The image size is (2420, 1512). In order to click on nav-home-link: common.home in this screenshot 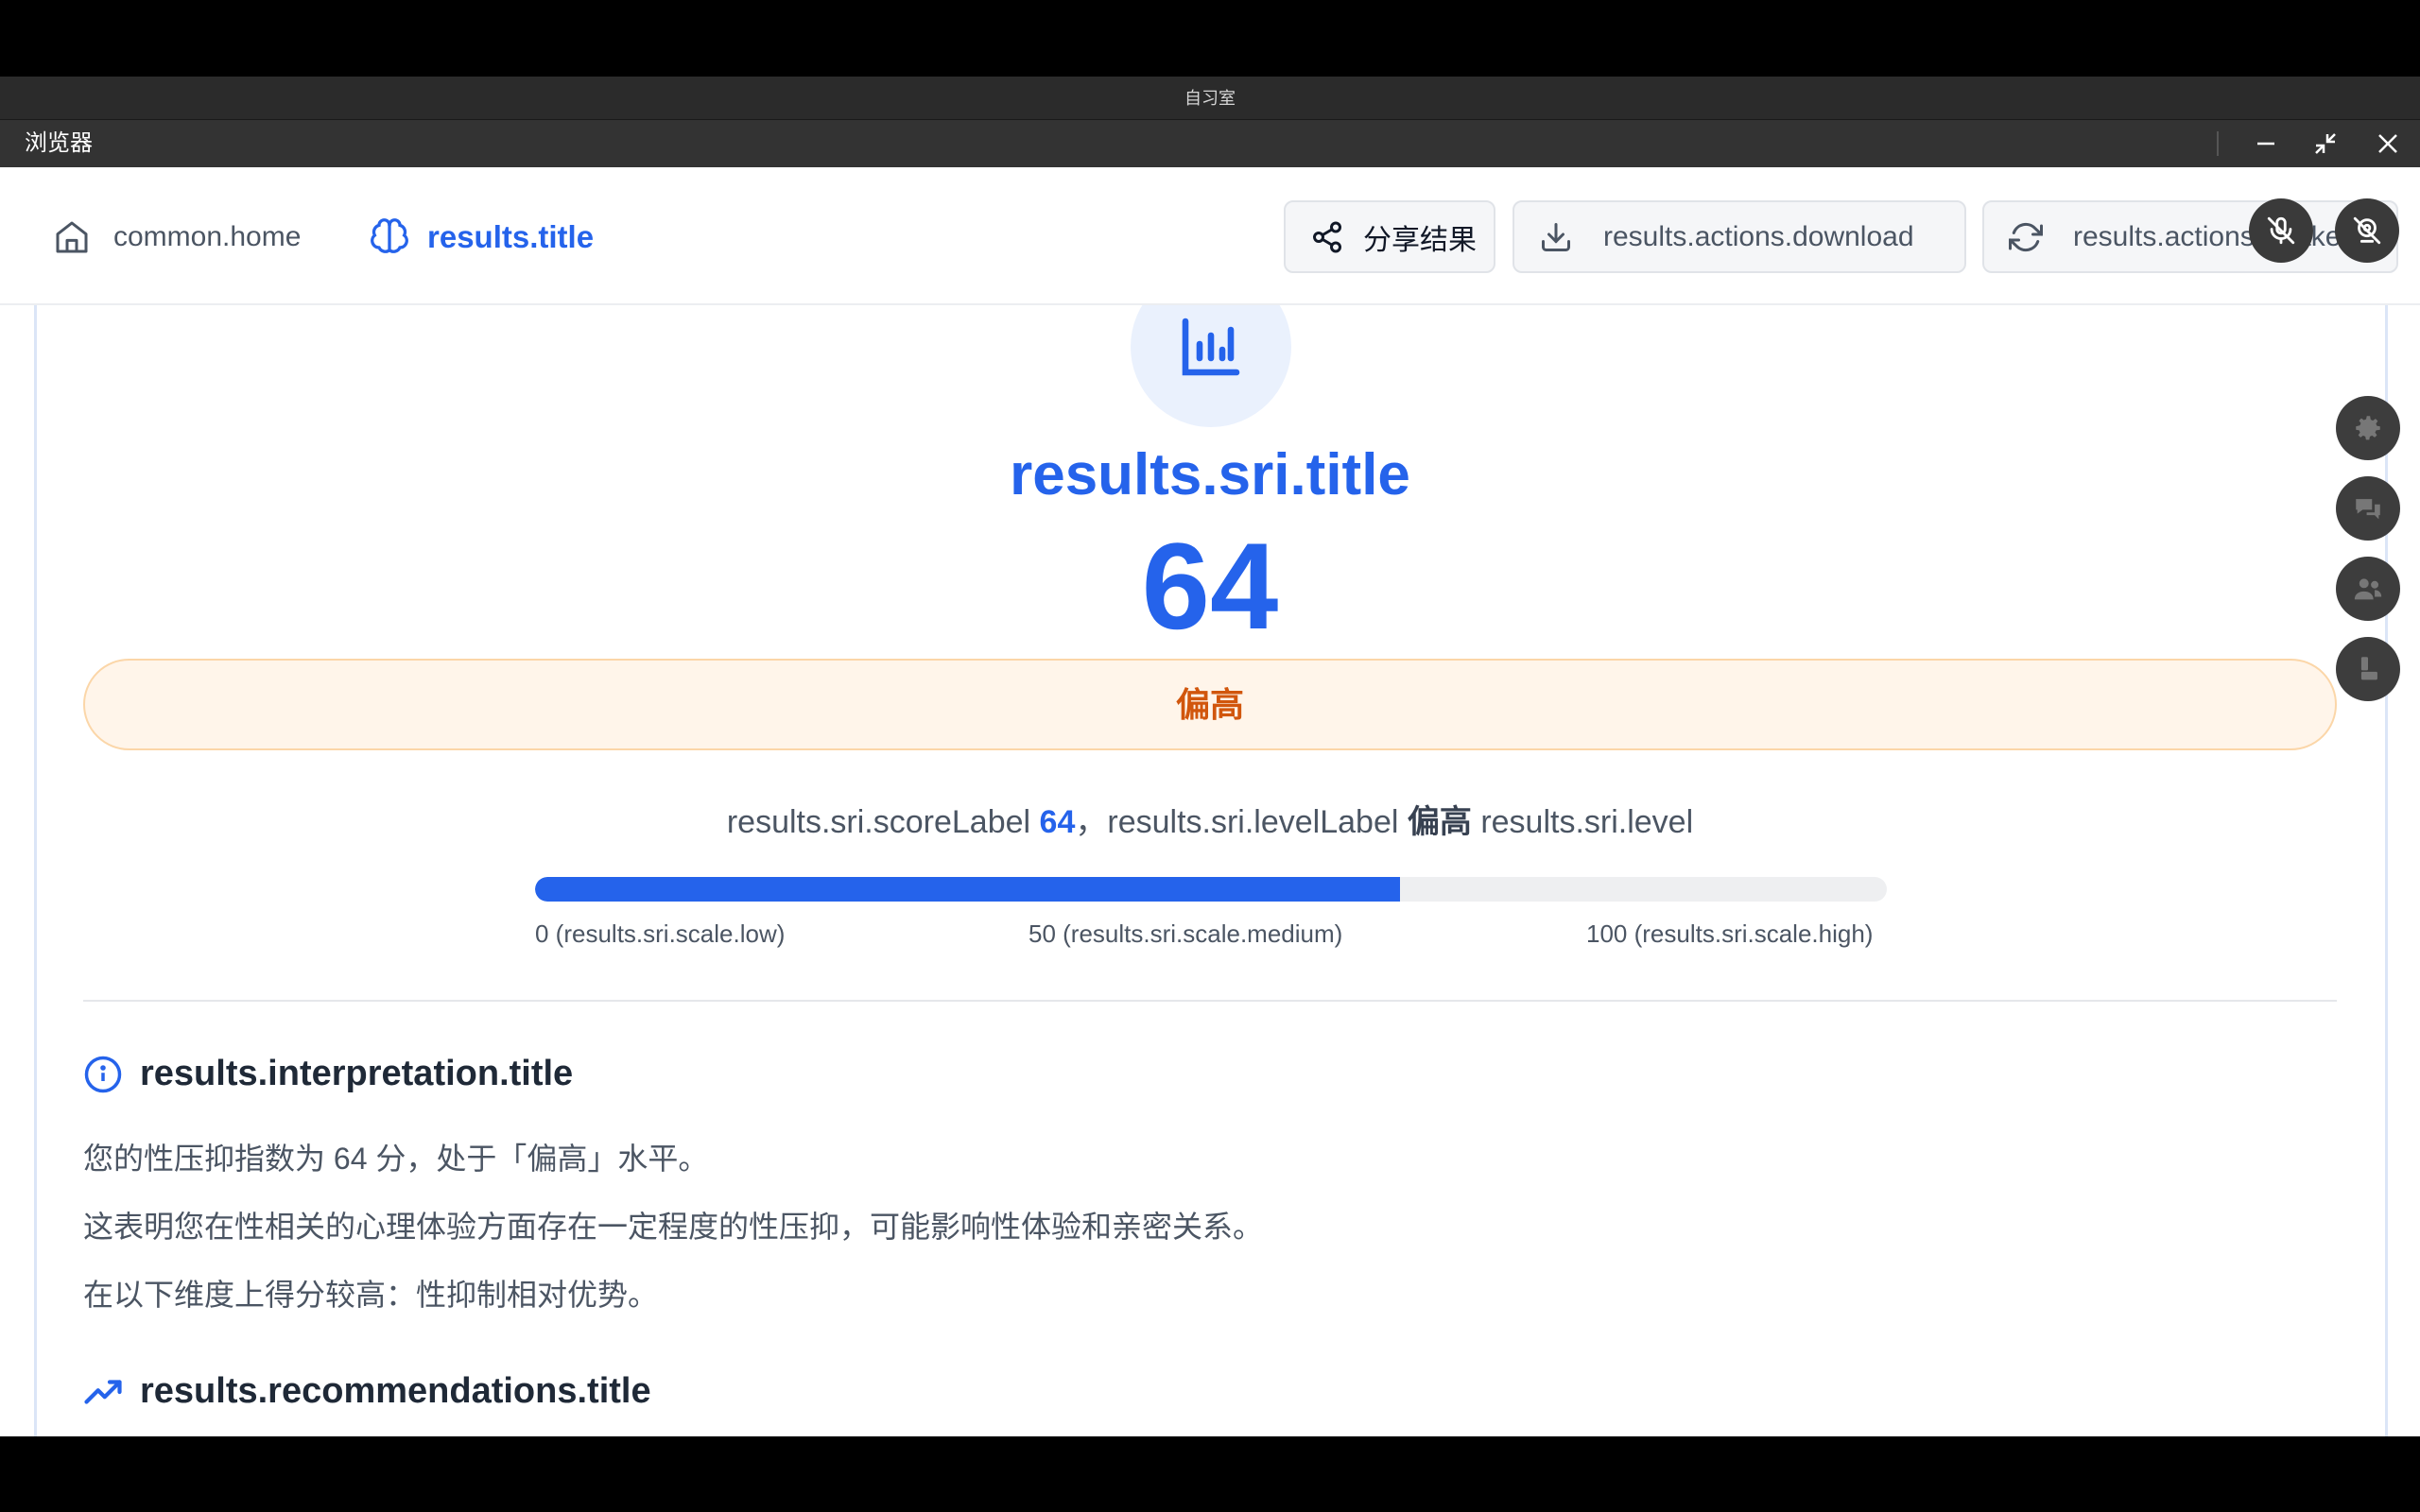, I will do `click(177, 237)`.